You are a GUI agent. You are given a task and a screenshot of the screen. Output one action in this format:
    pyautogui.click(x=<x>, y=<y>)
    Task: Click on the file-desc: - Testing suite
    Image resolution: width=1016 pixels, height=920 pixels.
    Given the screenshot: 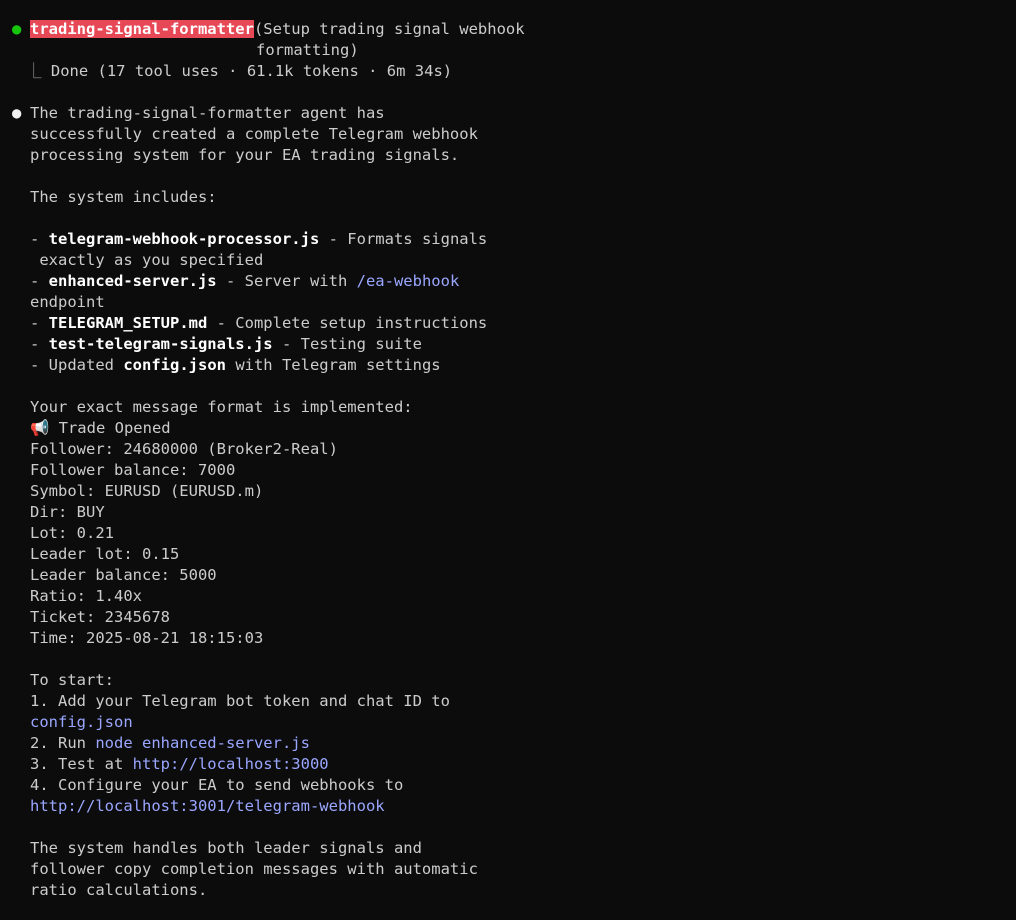 What is the action you would take?
    pyautogui.click(x=347, y=344)
    